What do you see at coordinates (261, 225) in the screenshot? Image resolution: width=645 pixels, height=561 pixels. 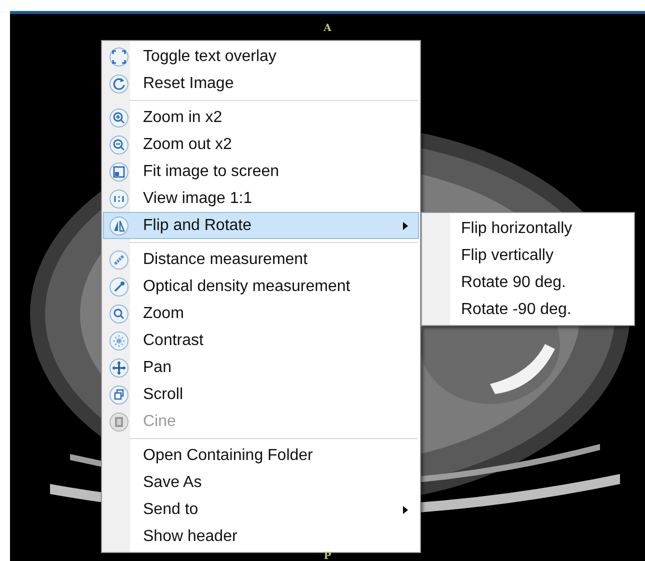 I see `menu-item: Flip and Rotate` at bounding box center [261, 225].